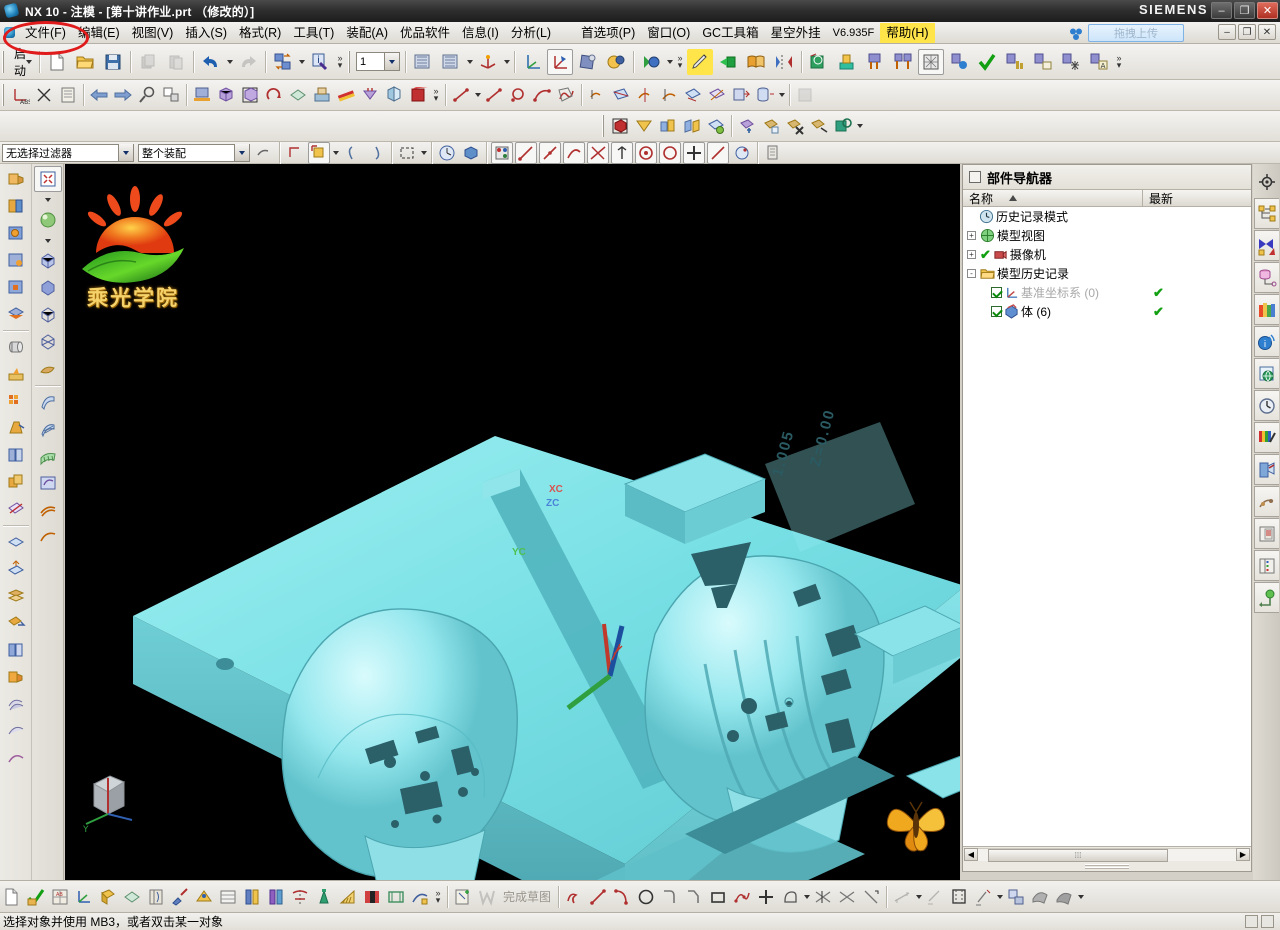 This screenshot has width=1280, height=930. Describe the element at coordinates (335, 153) in the screenshot. I see `select-body-dropdown-arrow` at that location.